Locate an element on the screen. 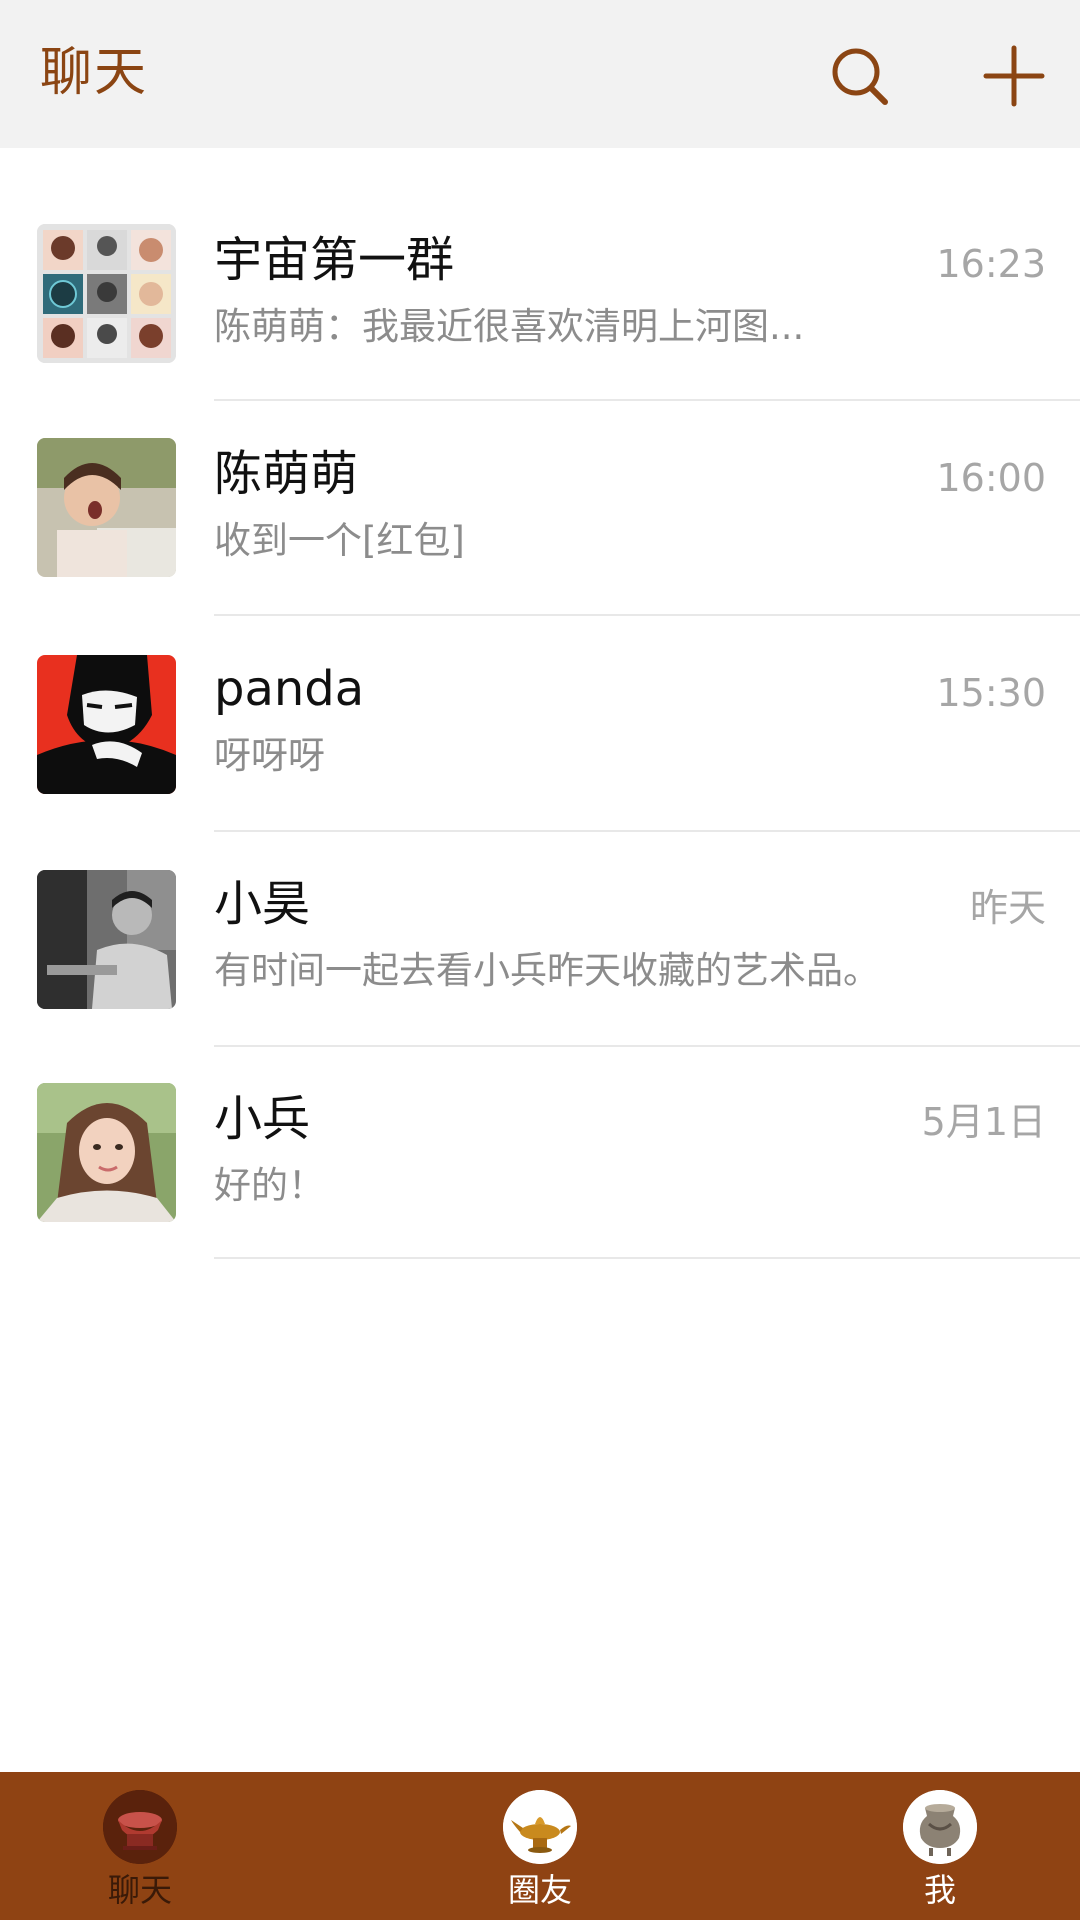  friends-tab-icon is located at coordinates (540, 1827).